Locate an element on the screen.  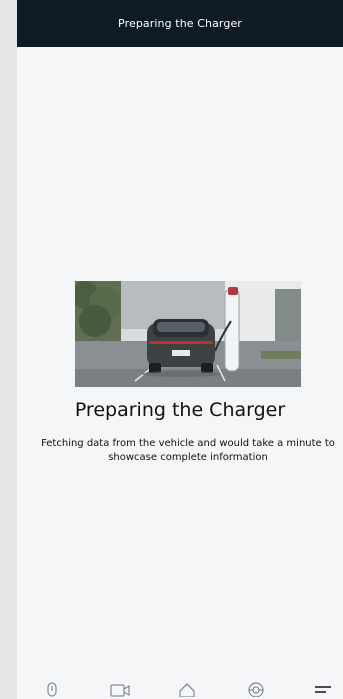
nav-remote is located at coordinates (52, 690).